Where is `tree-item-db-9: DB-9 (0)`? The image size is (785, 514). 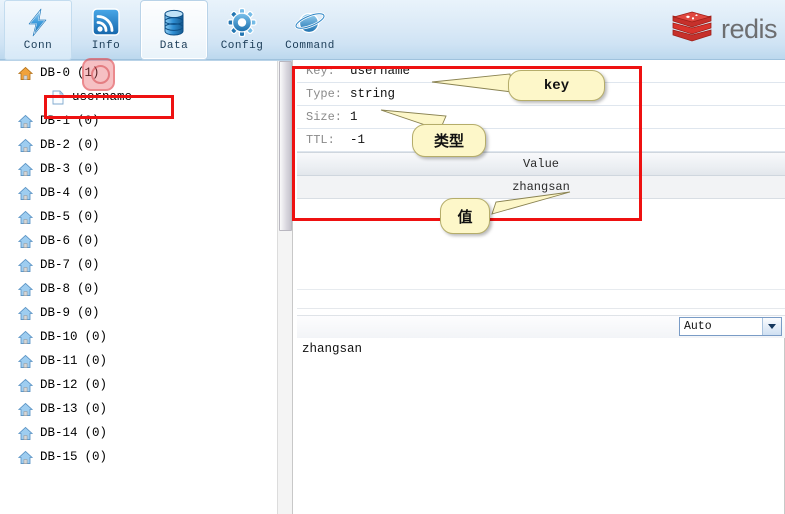 tree-item-db-9: DB-9 (0) is located at coordinates (139, 313).